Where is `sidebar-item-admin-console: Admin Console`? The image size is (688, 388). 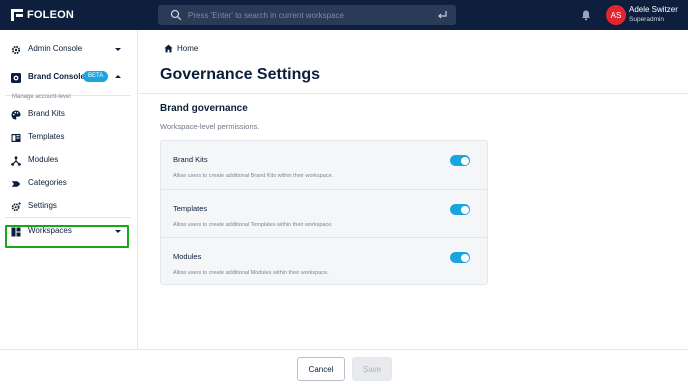
sidebar-item-admin-console: Admin Console is located at coordinates (67, 50).